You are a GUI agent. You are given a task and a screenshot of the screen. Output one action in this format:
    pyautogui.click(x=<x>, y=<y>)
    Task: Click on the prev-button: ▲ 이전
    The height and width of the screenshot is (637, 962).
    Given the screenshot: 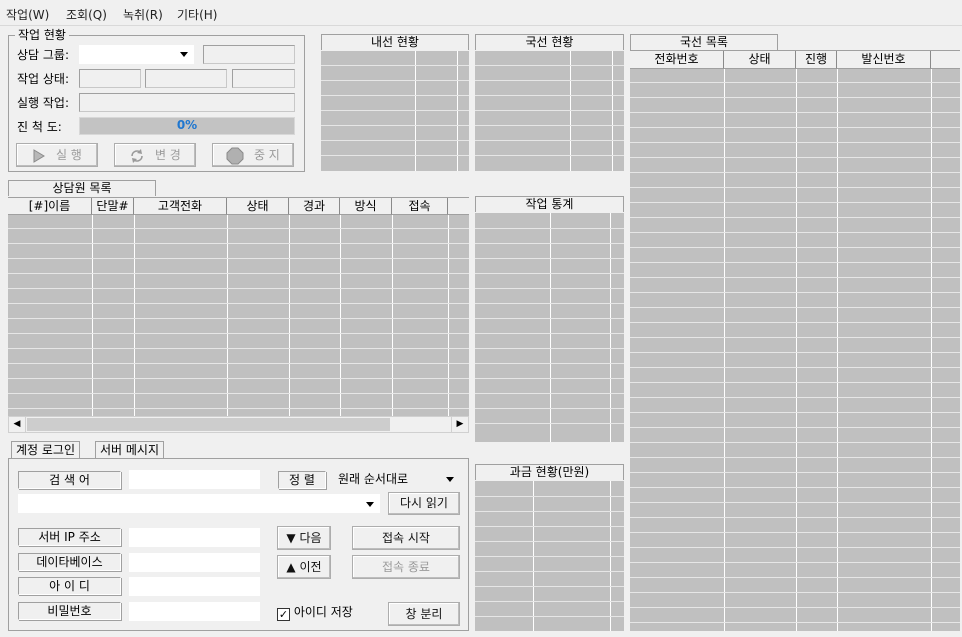 What is the action you would take?
    pyautogui.click(x=304, y=567)
    